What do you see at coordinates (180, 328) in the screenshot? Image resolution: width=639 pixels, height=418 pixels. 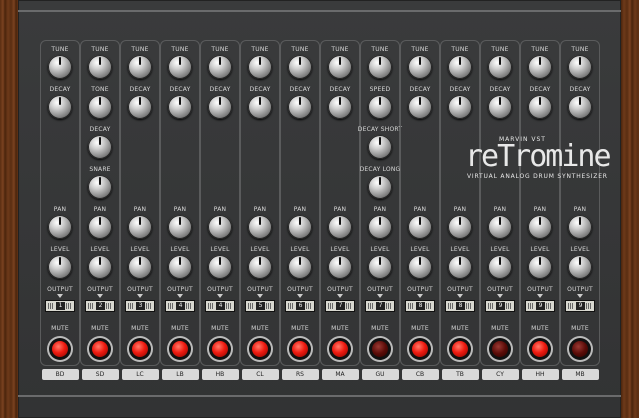 I see `knob-label: MUTE` at bounding box center [180, 328].